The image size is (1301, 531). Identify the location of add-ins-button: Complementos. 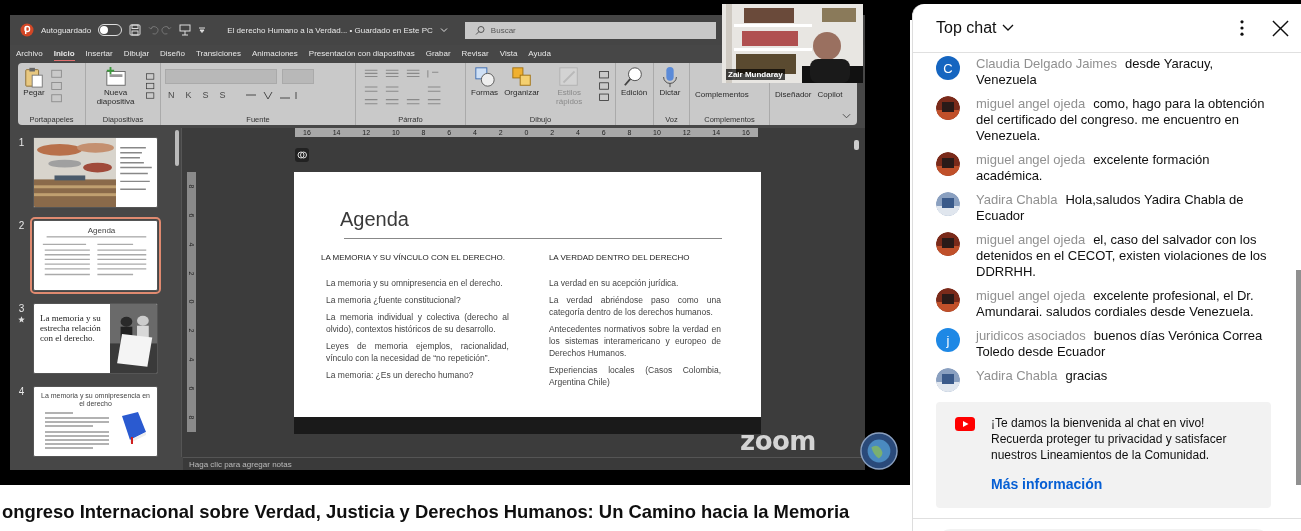
(722, 95).